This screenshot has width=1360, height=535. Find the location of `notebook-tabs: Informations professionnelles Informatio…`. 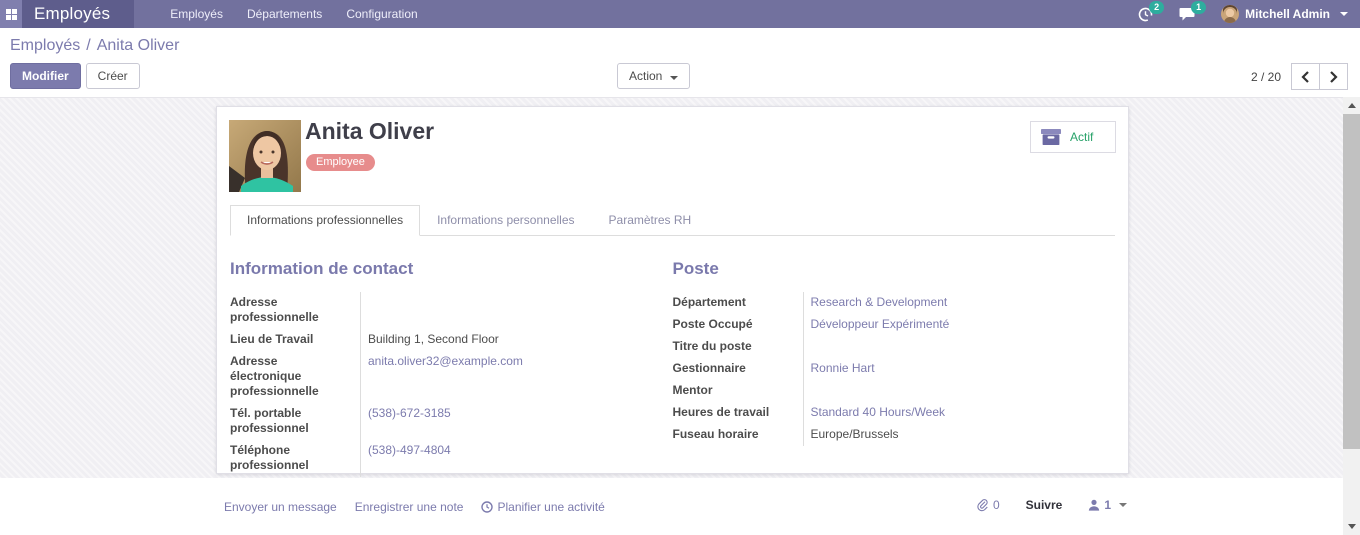

notebook-tabs: Informations professionnelles Informatio… is located at coordinates (672, 220).